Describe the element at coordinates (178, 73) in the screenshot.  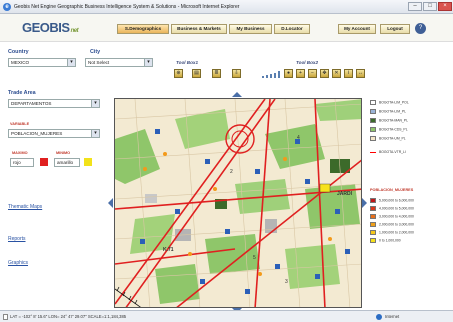
I see `zoom-tool-icon: ⊕` at that location.